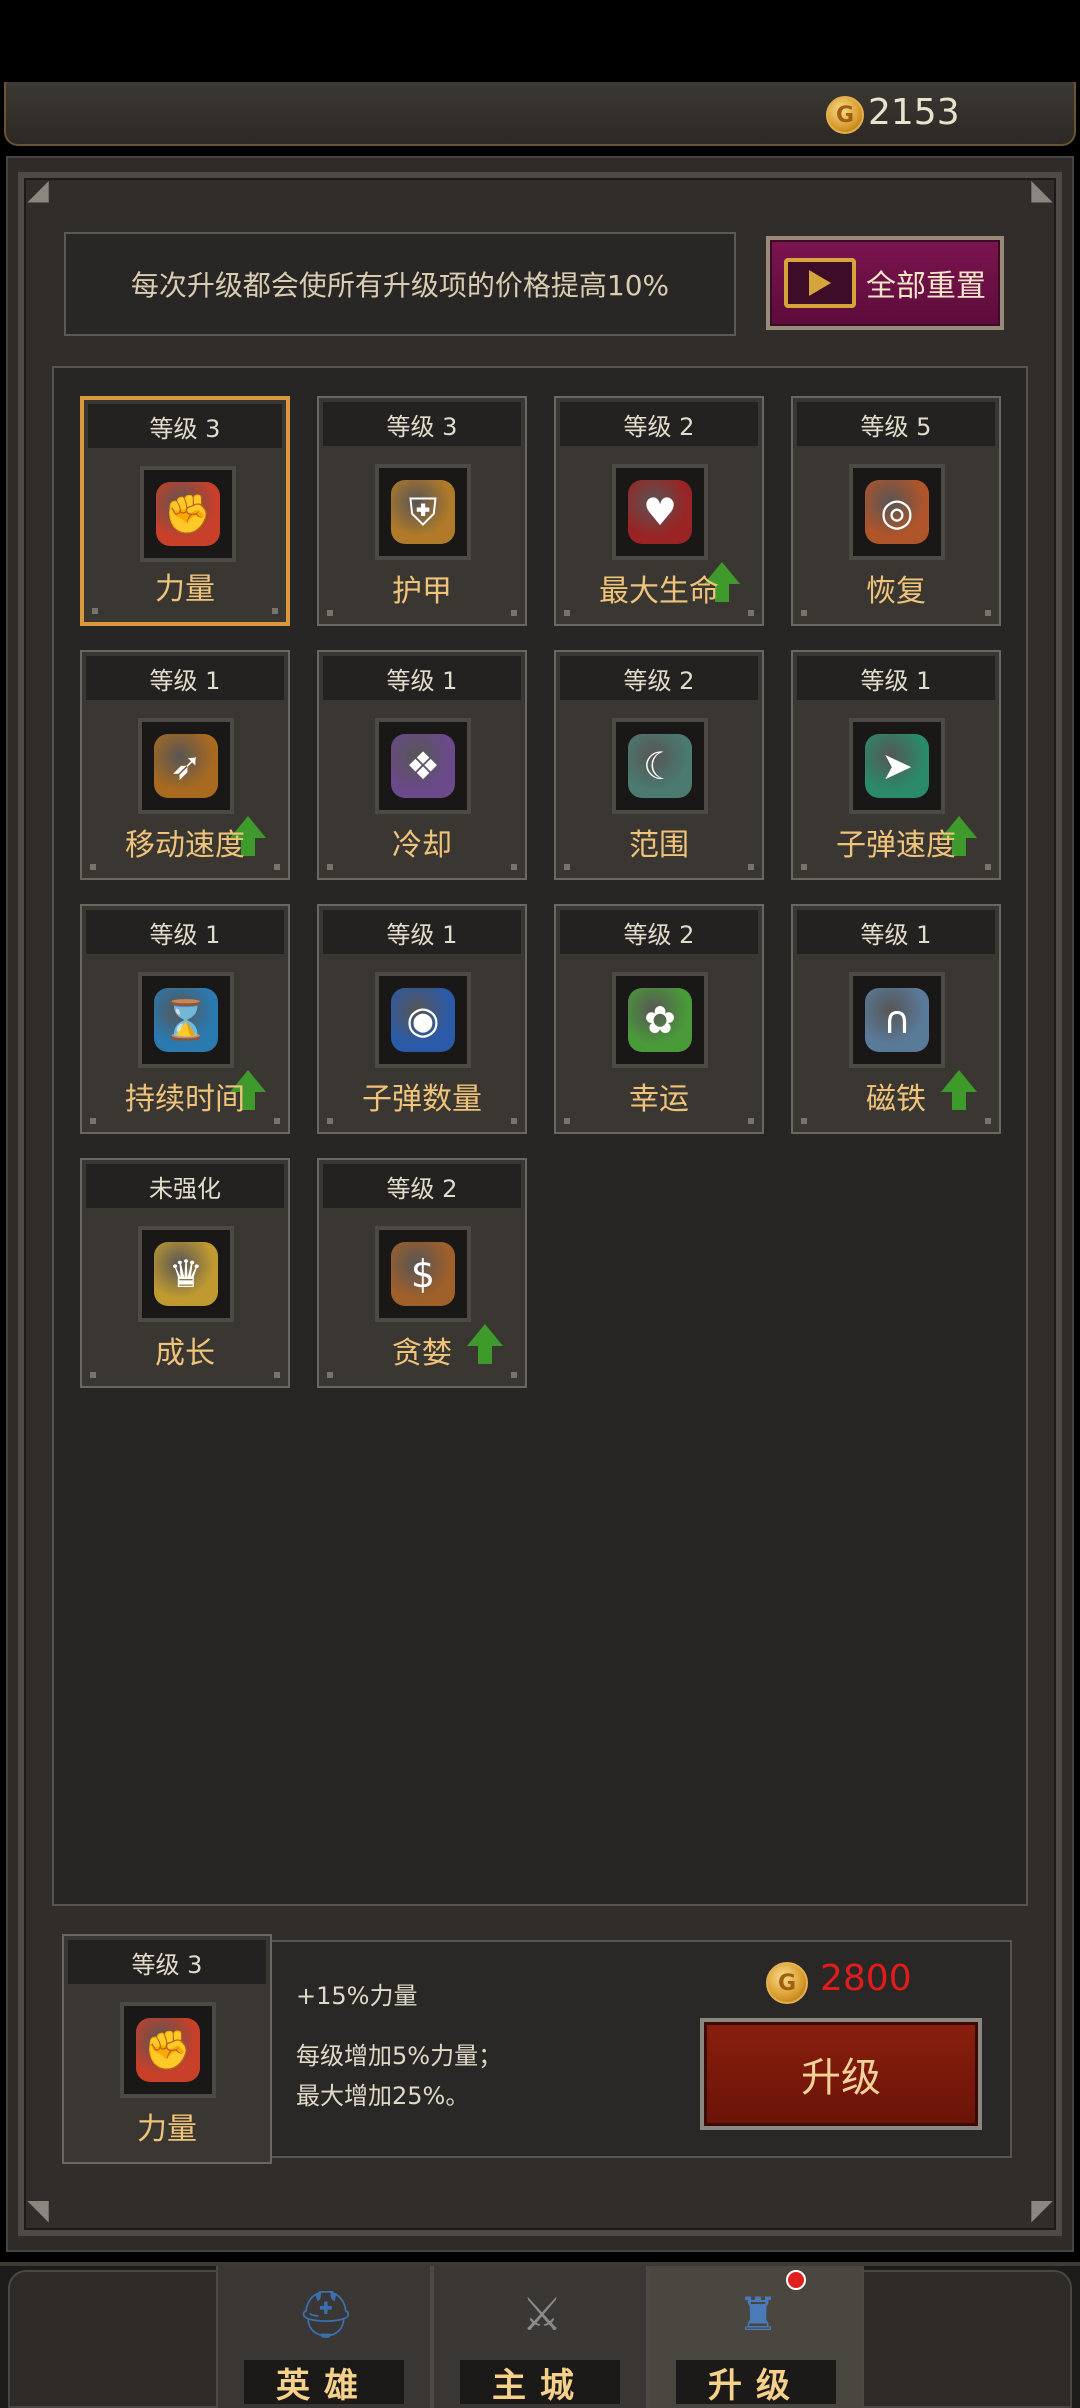 Image resolution: width=1080 pixels, height=2408 pixels. What do you see at coordinates (422, 845) in the screenshot?
I see `upgrade-name: 冷却` at bounding box center [422, 845].